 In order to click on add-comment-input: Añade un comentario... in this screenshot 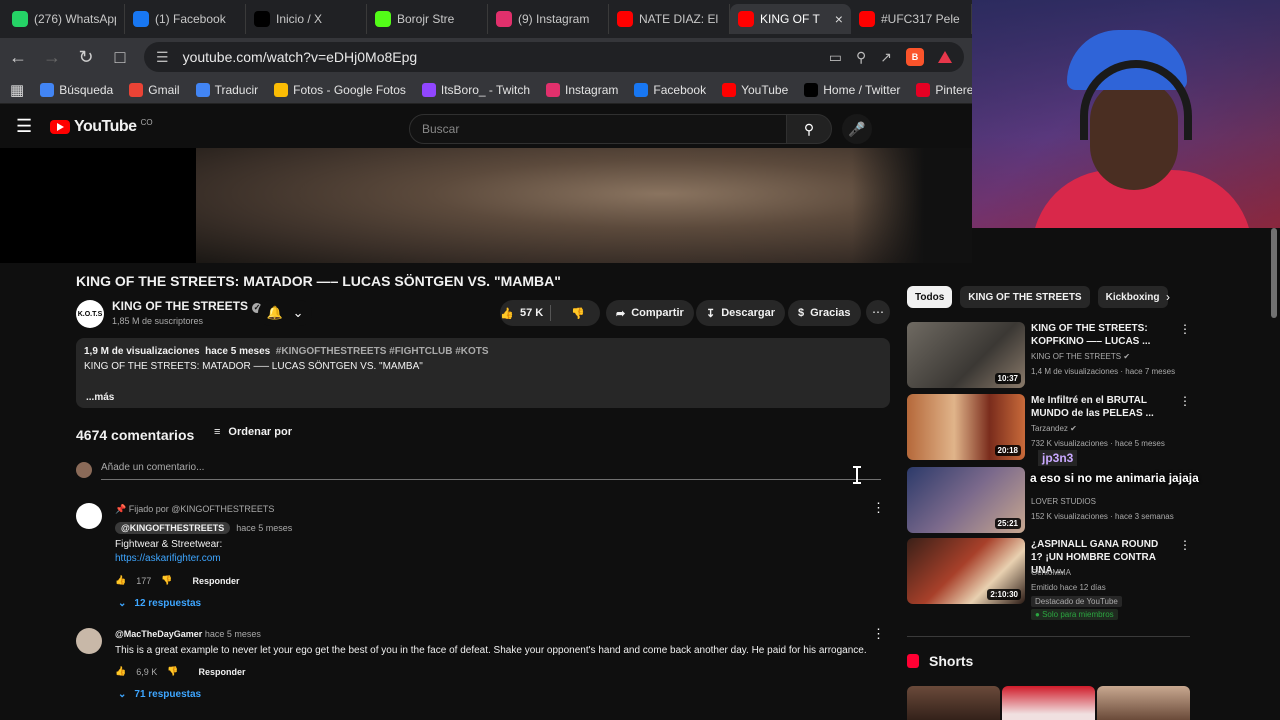, I will do `click(491, 471)`.